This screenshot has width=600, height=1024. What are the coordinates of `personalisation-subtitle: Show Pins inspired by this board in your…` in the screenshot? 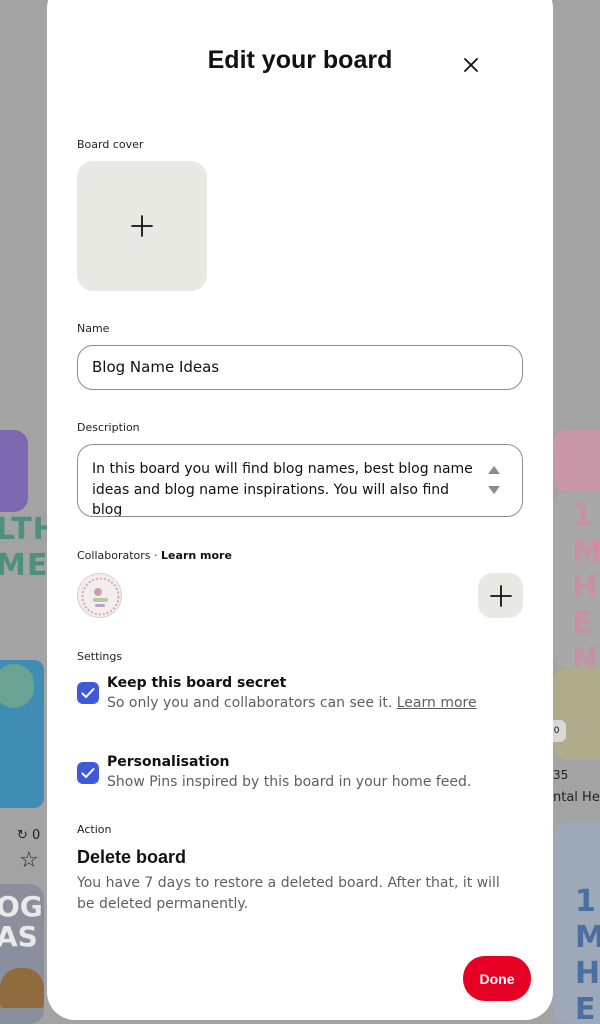 It's located at (289, 782).